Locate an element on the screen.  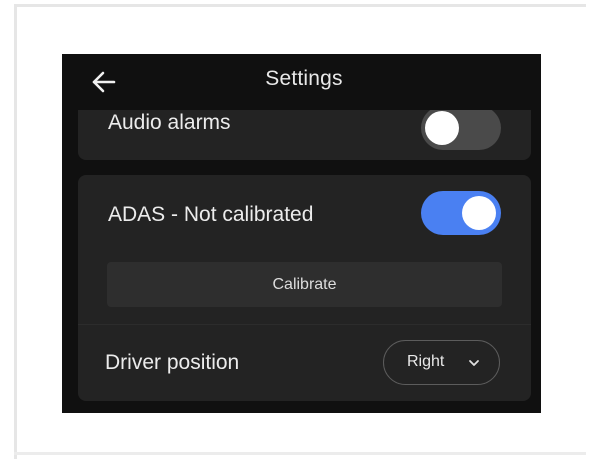
adas-toggle is located at coordinates (461, 213).